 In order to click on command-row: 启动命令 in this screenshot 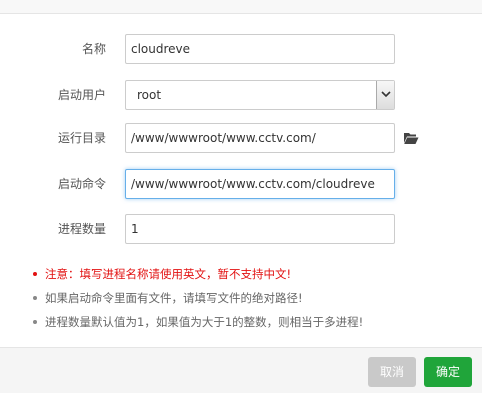, I will do `click(241, 184)`.